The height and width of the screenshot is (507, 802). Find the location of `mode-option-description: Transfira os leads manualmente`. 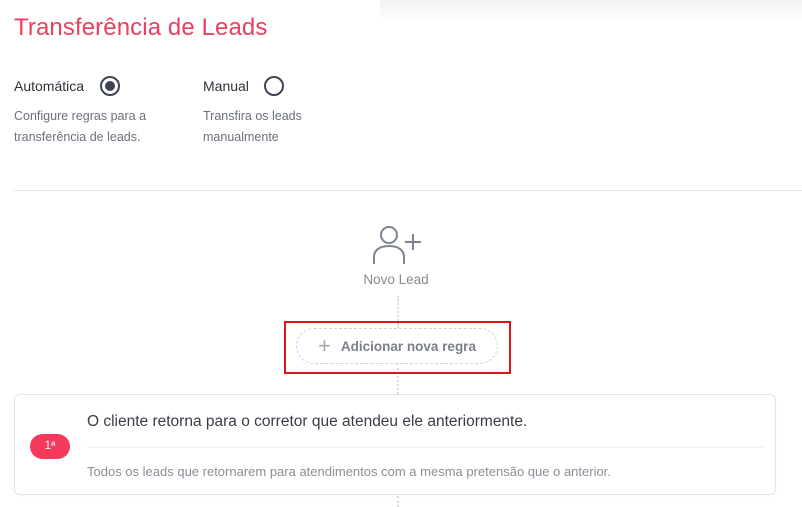

mode-option-description: Transfira os leads manualmente is located at coordinates (252, 126).